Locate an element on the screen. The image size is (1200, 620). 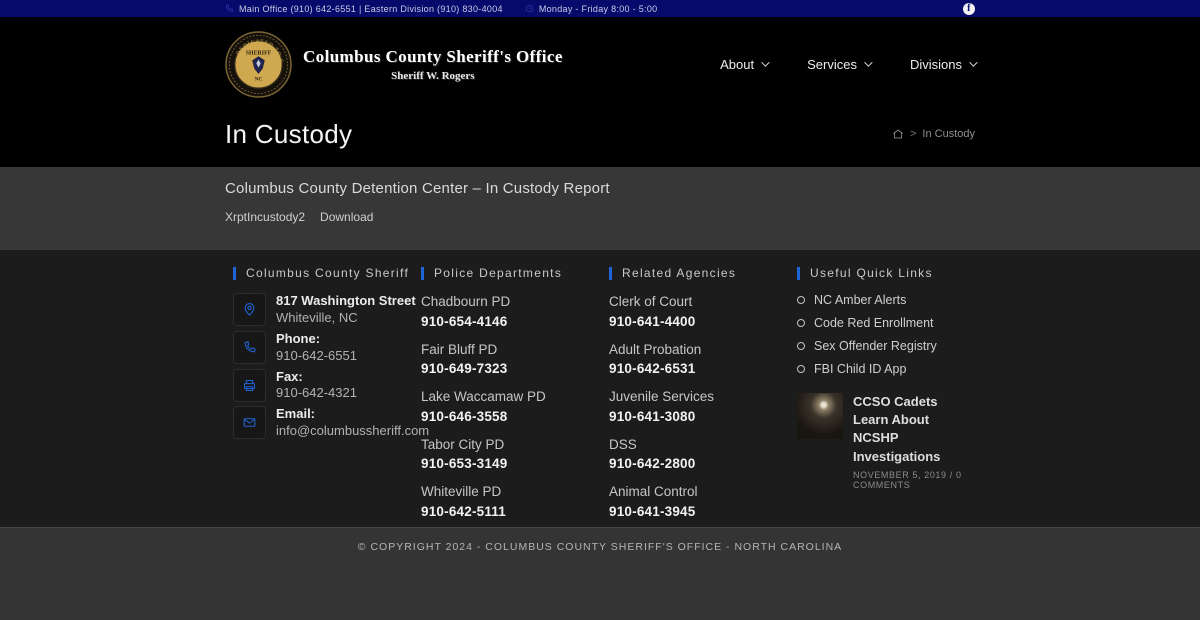
facebook-icon: f is located at coordinates (969, 8).